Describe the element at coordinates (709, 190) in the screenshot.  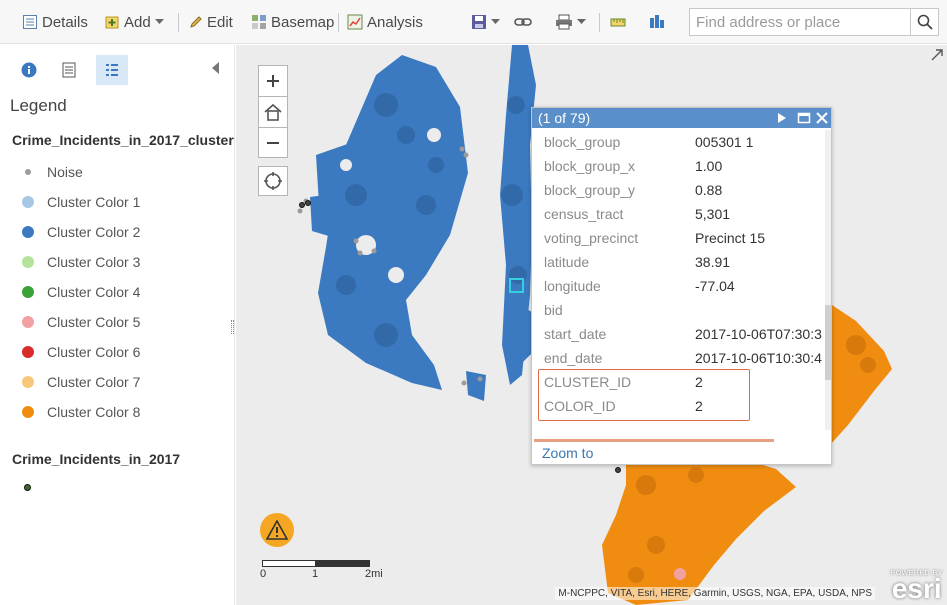
I see `popup-field-value: 0.88` at that location.